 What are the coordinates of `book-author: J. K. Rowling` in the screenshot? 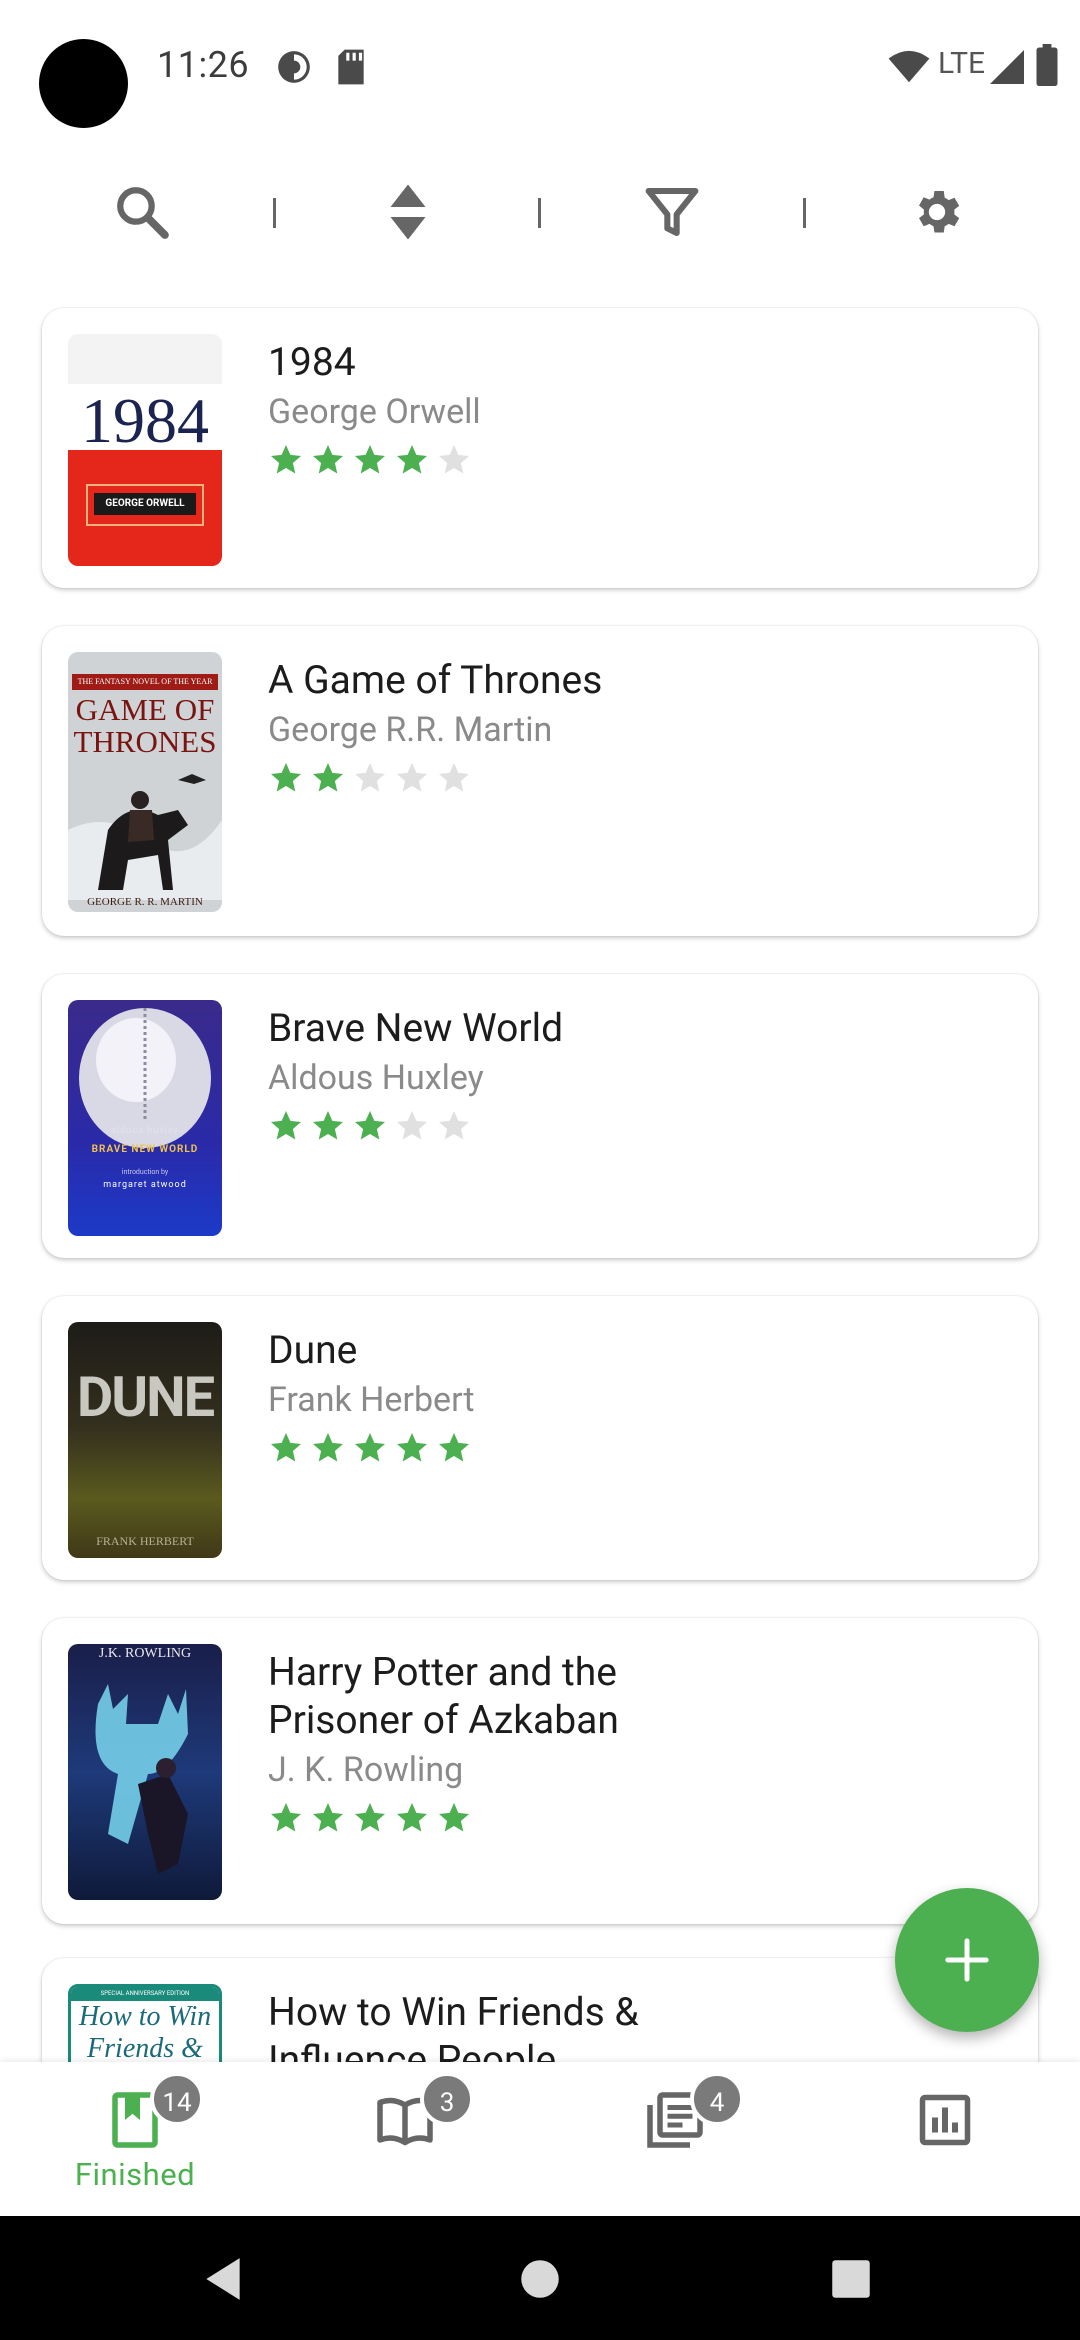 It's located at (366, 1770).